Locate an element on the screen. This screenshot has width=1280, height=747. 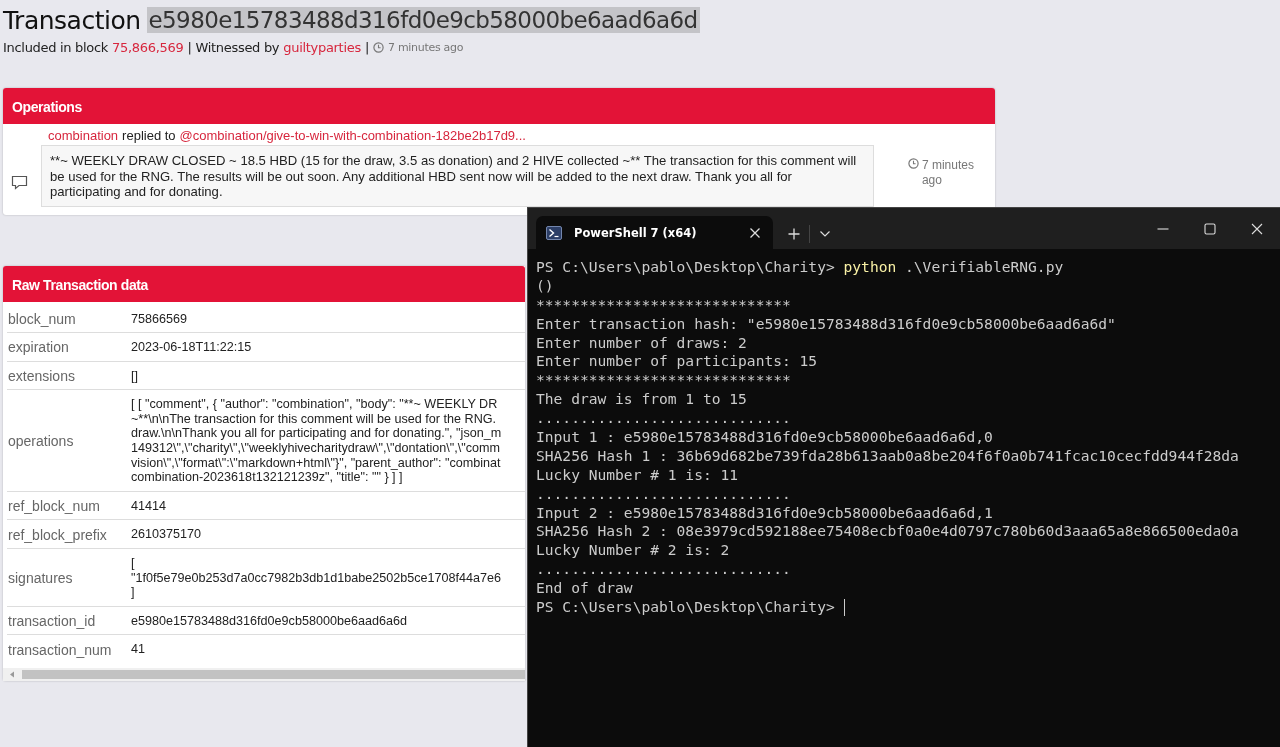
field-key: signatures is located at coordinates (69, 577).